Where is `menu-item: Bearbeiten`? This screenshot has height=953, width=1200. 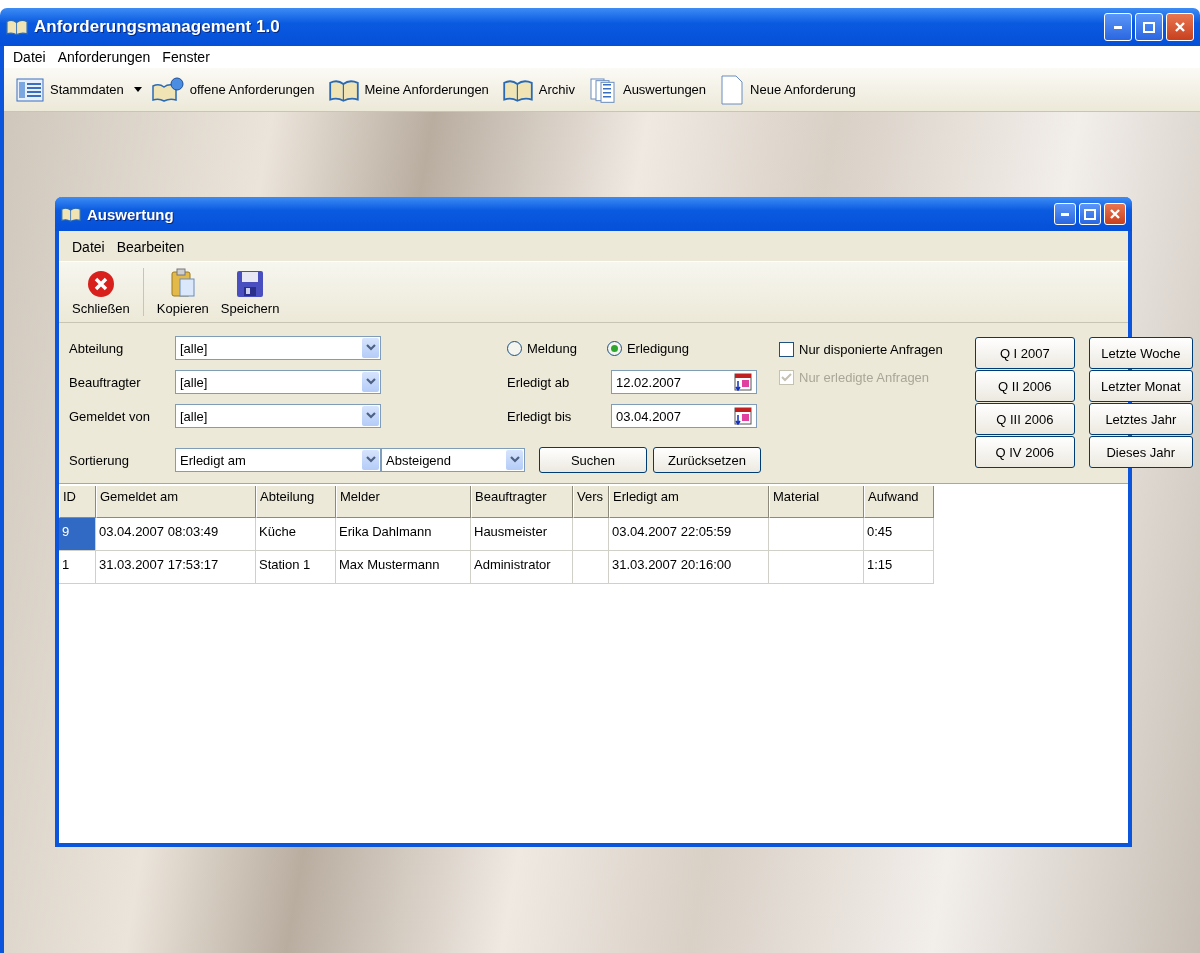
menu-item: Bearbeiten is located at coordinates (150, 247).